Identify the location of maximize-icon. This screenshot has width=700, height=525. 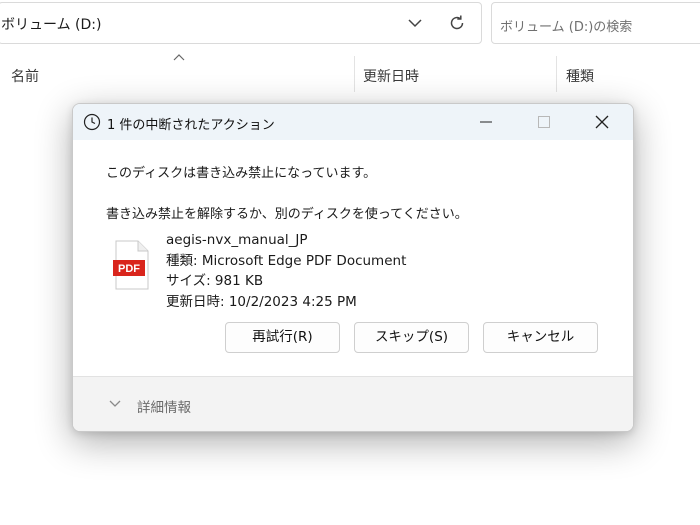
(544, 122).